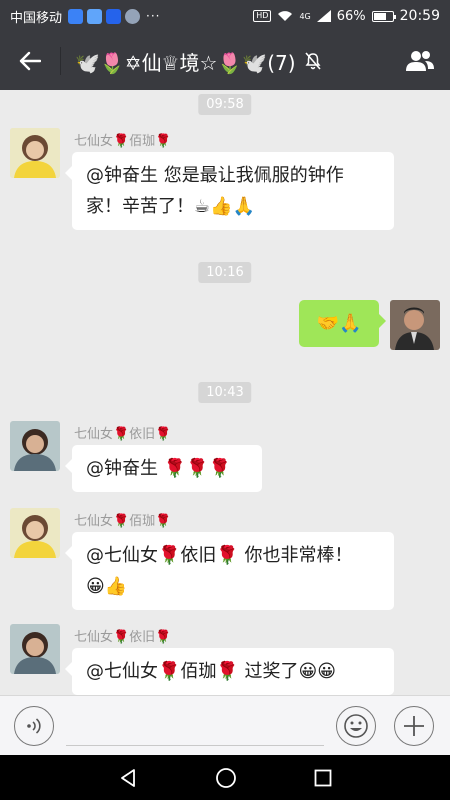 The width and height of the screenshot is (450, 800). Describe the element at coordinates (158, 468) in the screenshot. I see `message-text: @钟奋生 🌹🌹🌹` at that location.